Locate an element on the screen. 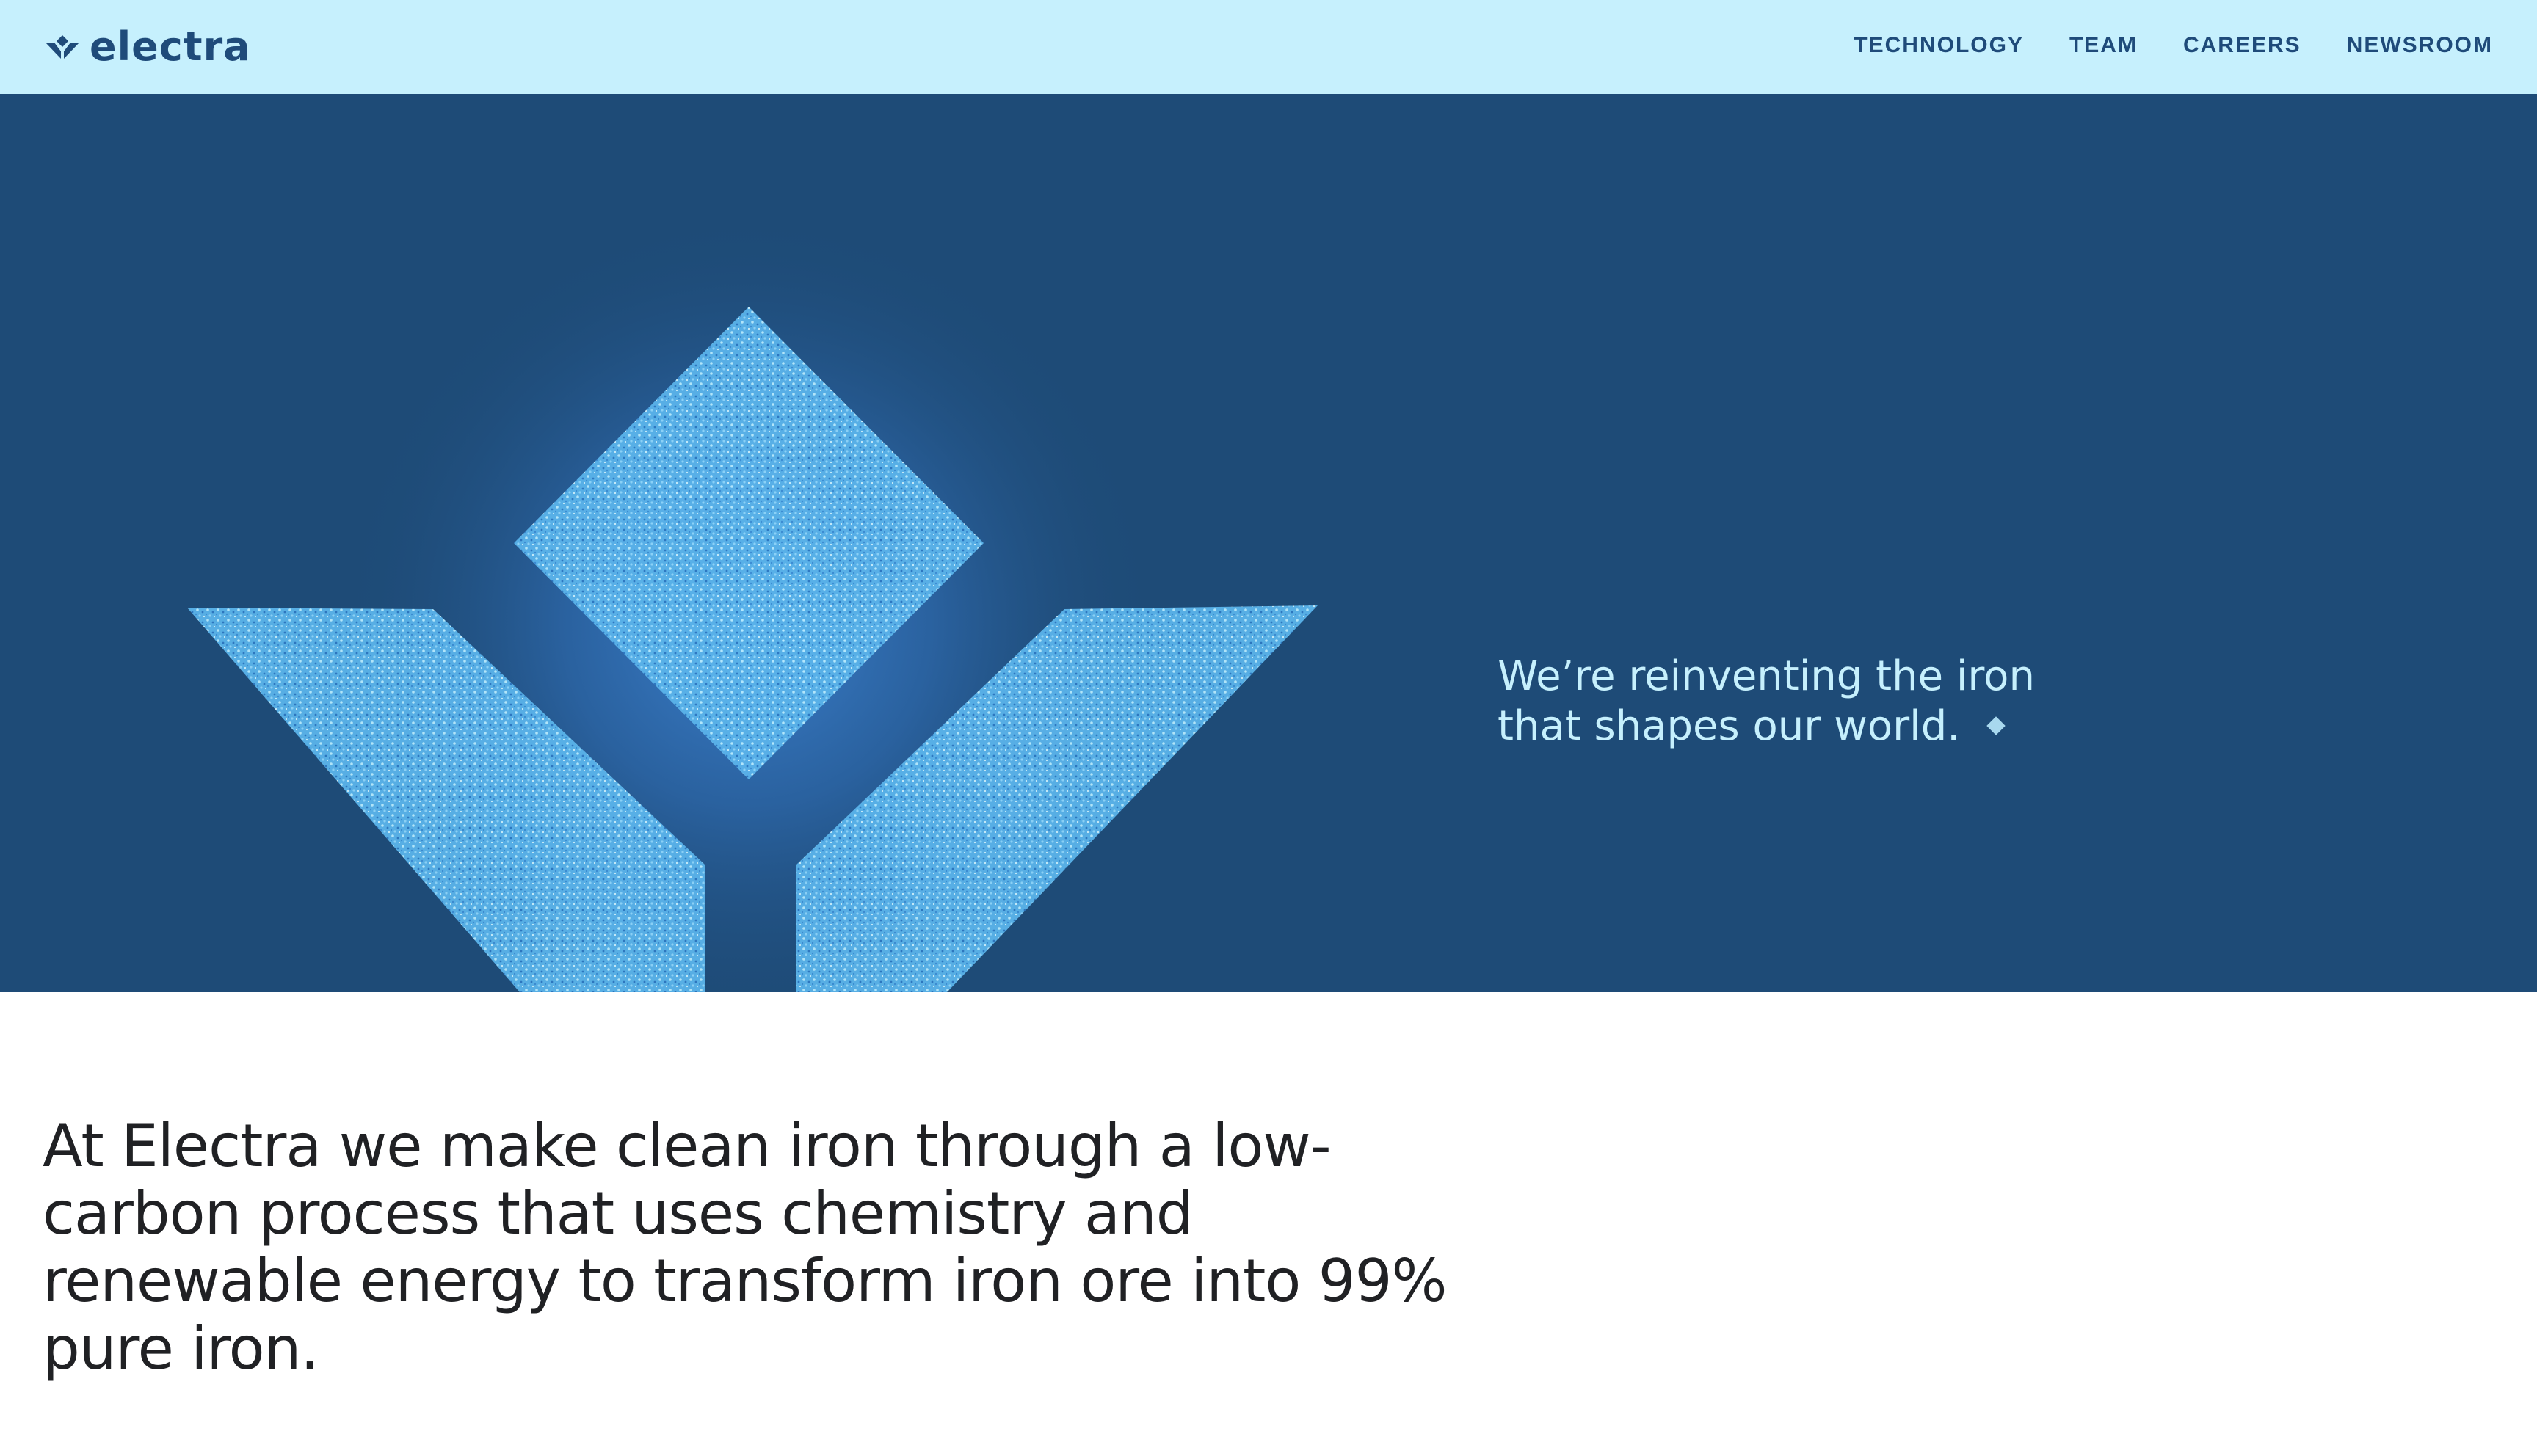 The image size is (2537, 1456). intro-line-2: carbon process that uses chemistry and is located at coordinates (618, 1213).